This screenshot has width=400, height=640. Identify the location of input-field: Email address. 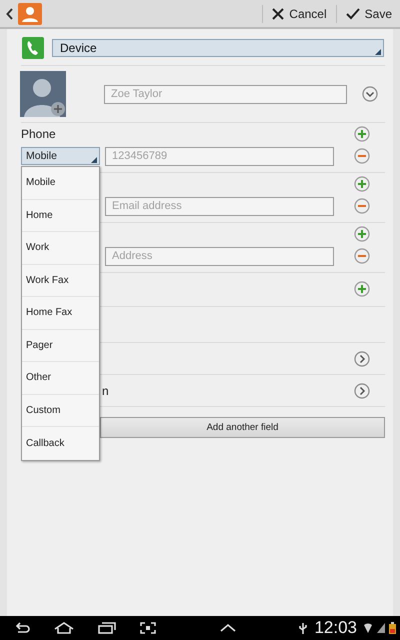
(219, 206).